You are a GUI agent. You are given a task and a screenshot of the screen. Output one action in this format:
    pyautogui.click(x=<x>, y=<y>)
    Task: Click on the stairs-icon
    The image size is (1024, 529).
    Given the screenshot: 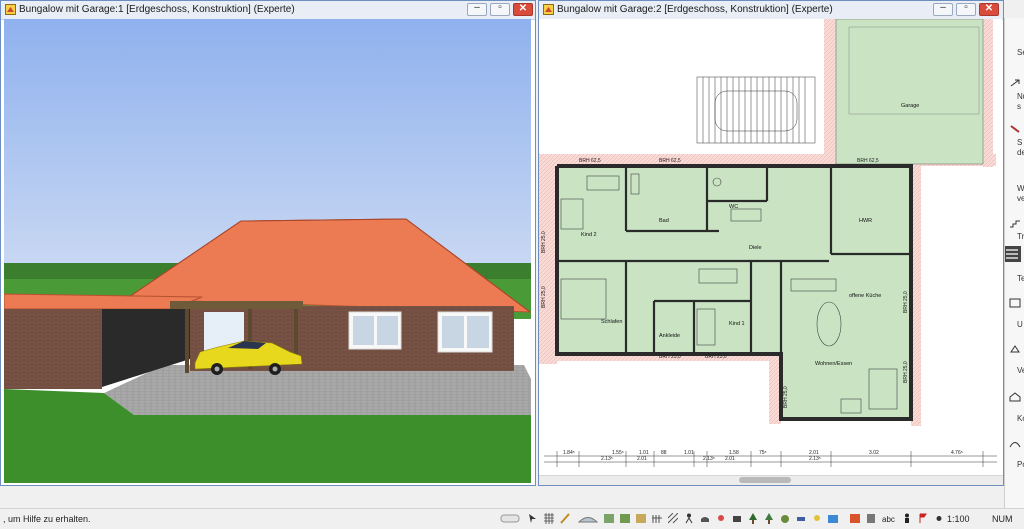 What is the action you would take?
    pyautogui.click(x=1015, y=224)
    